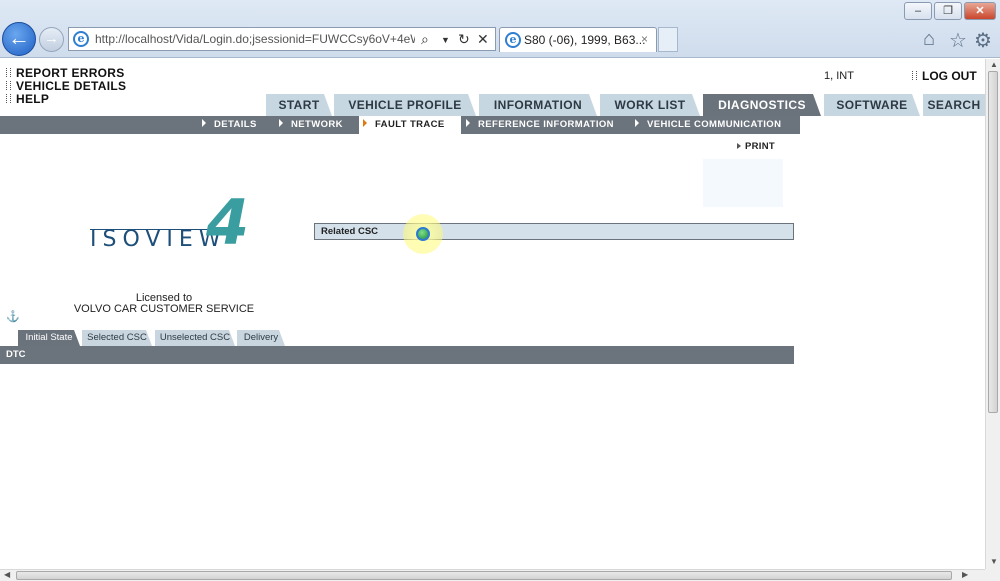 The height and width of the screenshot is (581, 1000). Describe the element at coordinates (994, 561) in the screenshot. I see `scroll-down-icon: ▼` at that location.